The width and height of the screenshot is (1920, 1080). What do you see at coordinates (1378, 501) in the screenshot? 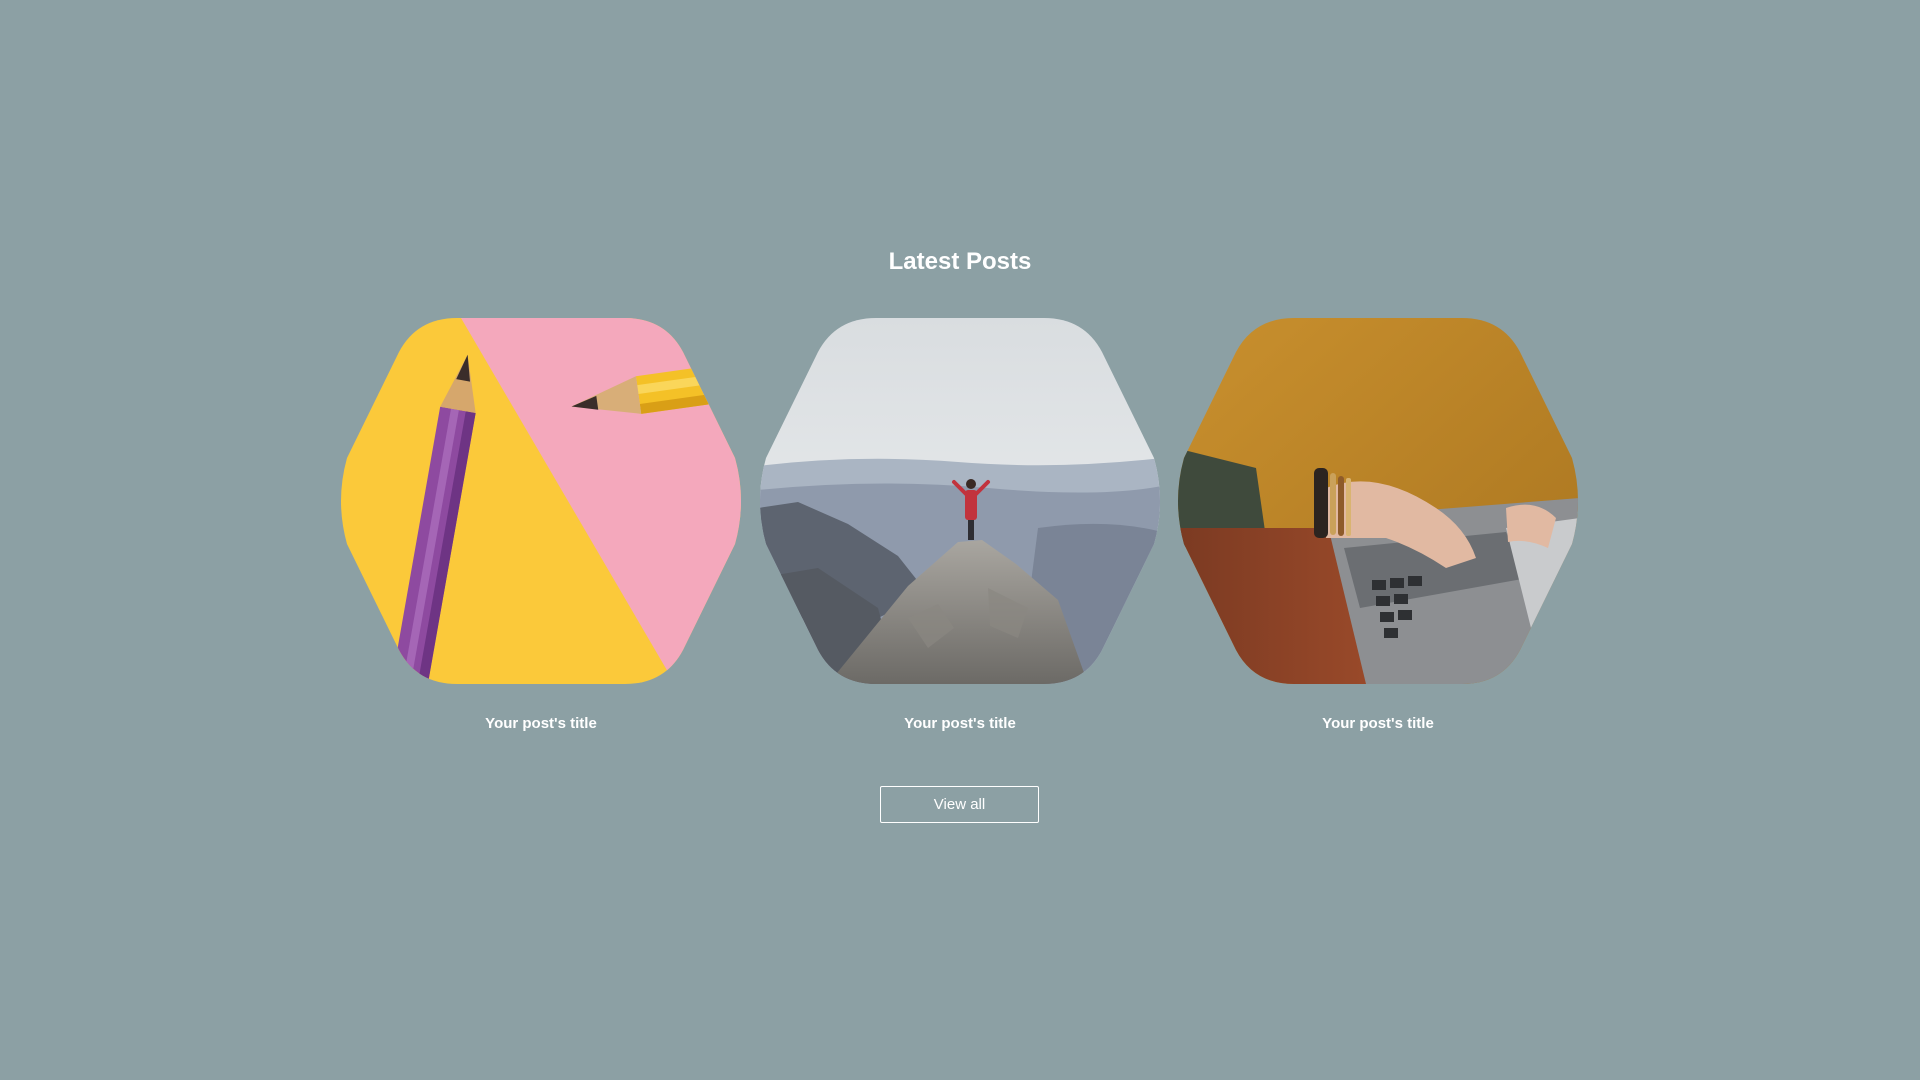
I see `post-image-laptop` at bounding box center [1378, 501].